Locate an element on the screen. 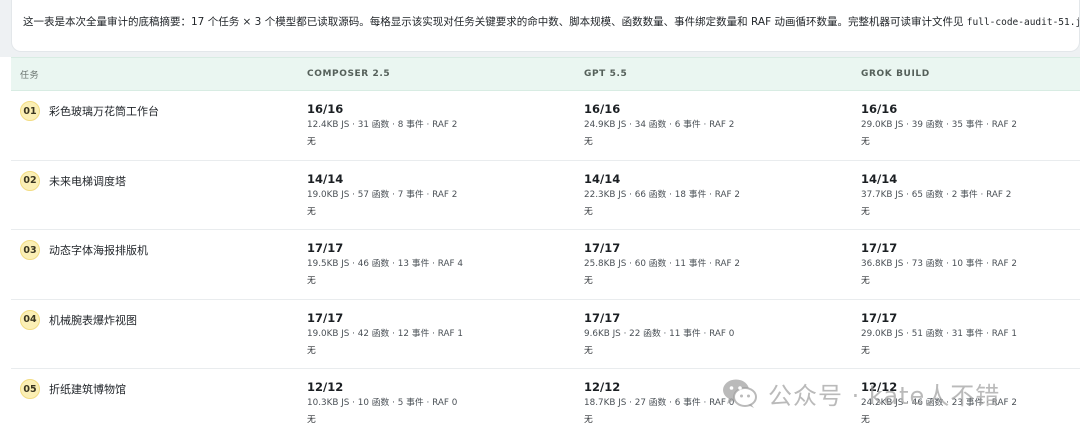  task-name: 未来电梯调度塔 is located at coordinates (87, 181).